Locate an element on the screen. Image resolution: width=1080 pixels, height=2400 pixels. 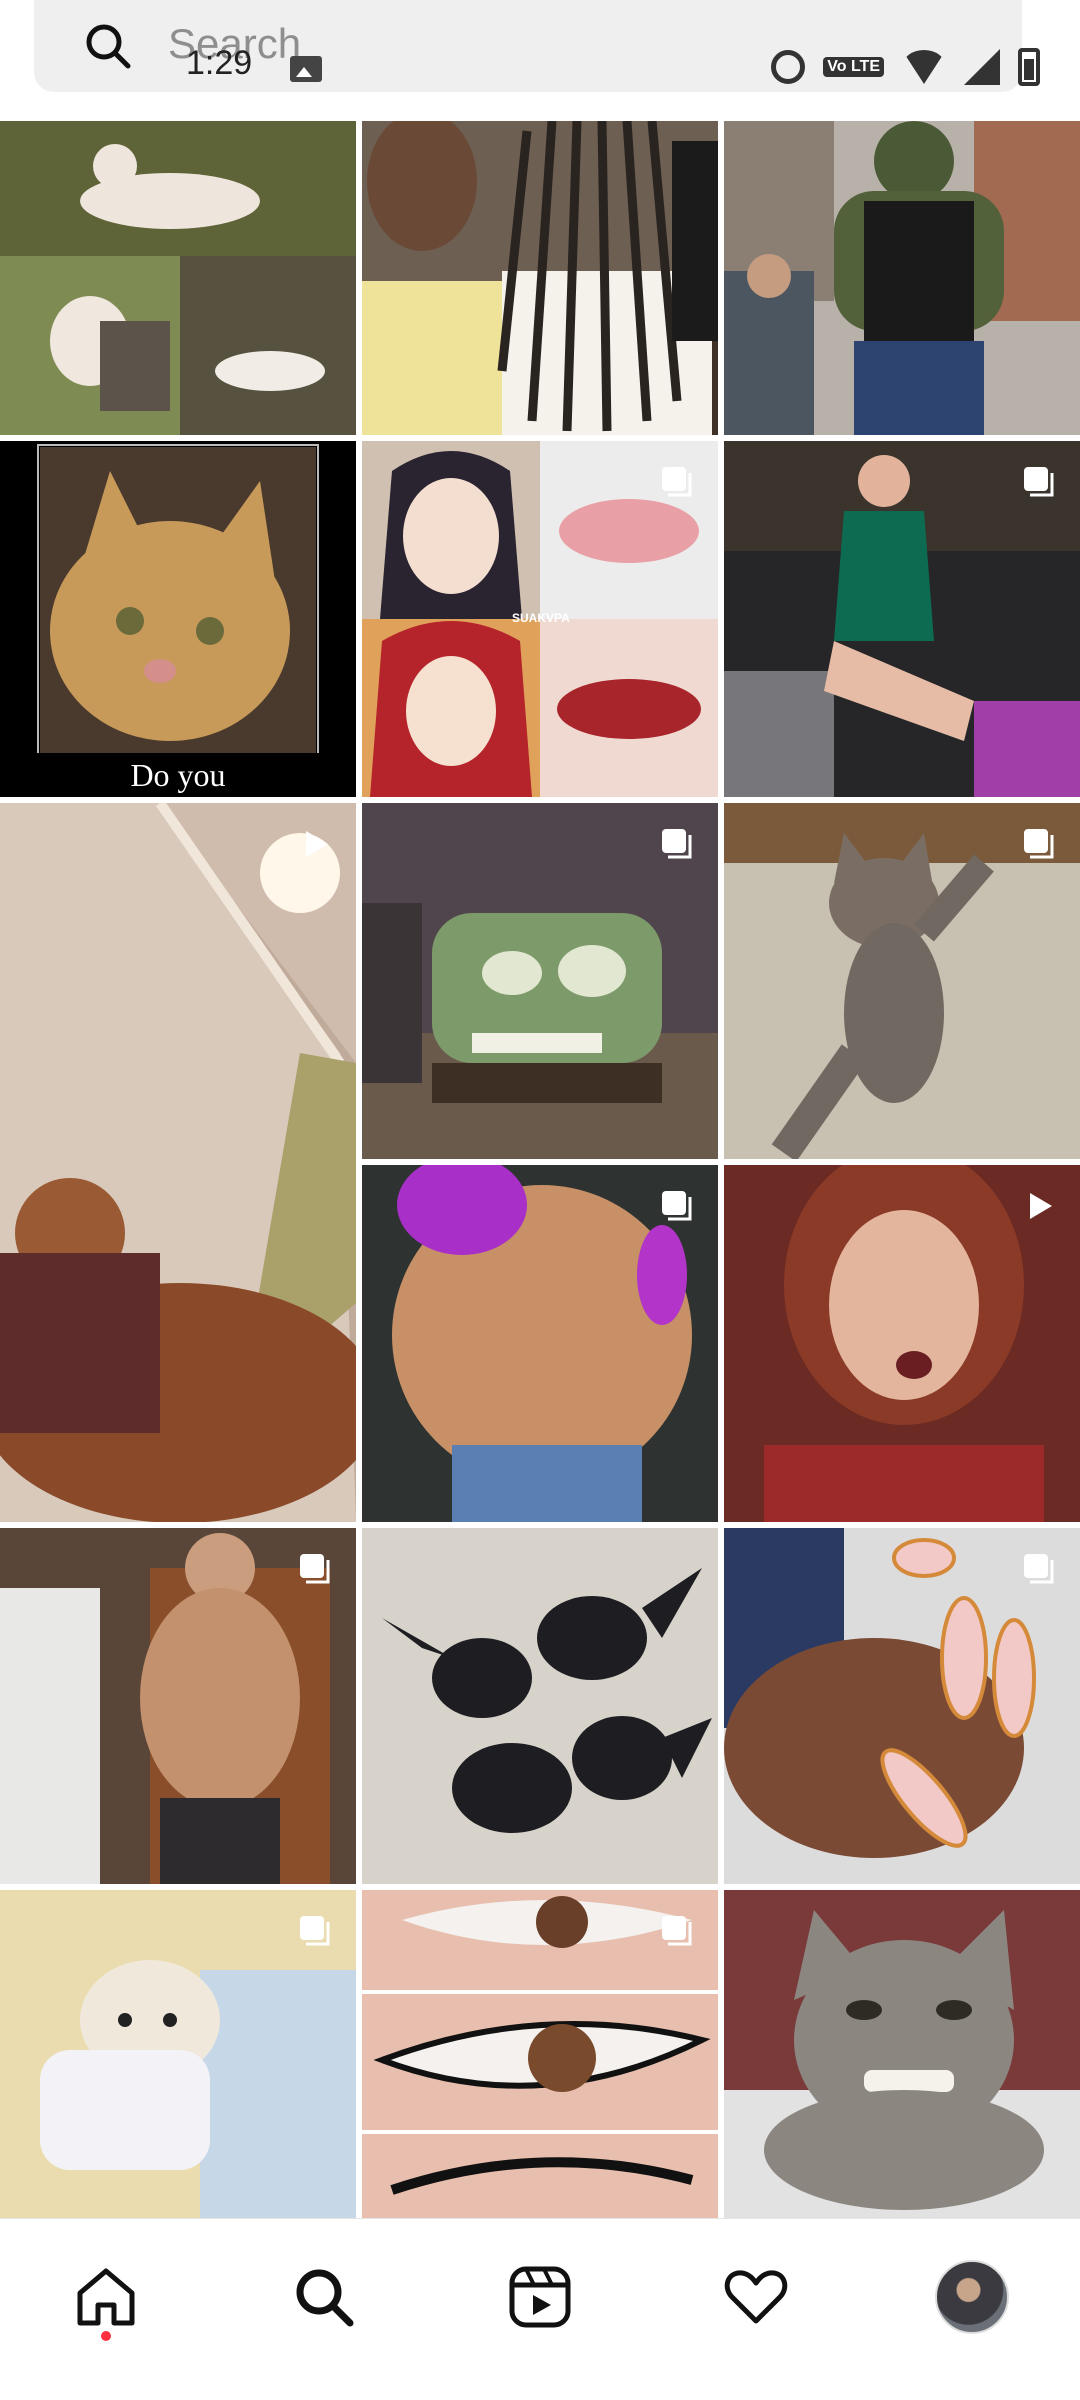
photo-grinning-cat is located at coordinates (902, 2054).